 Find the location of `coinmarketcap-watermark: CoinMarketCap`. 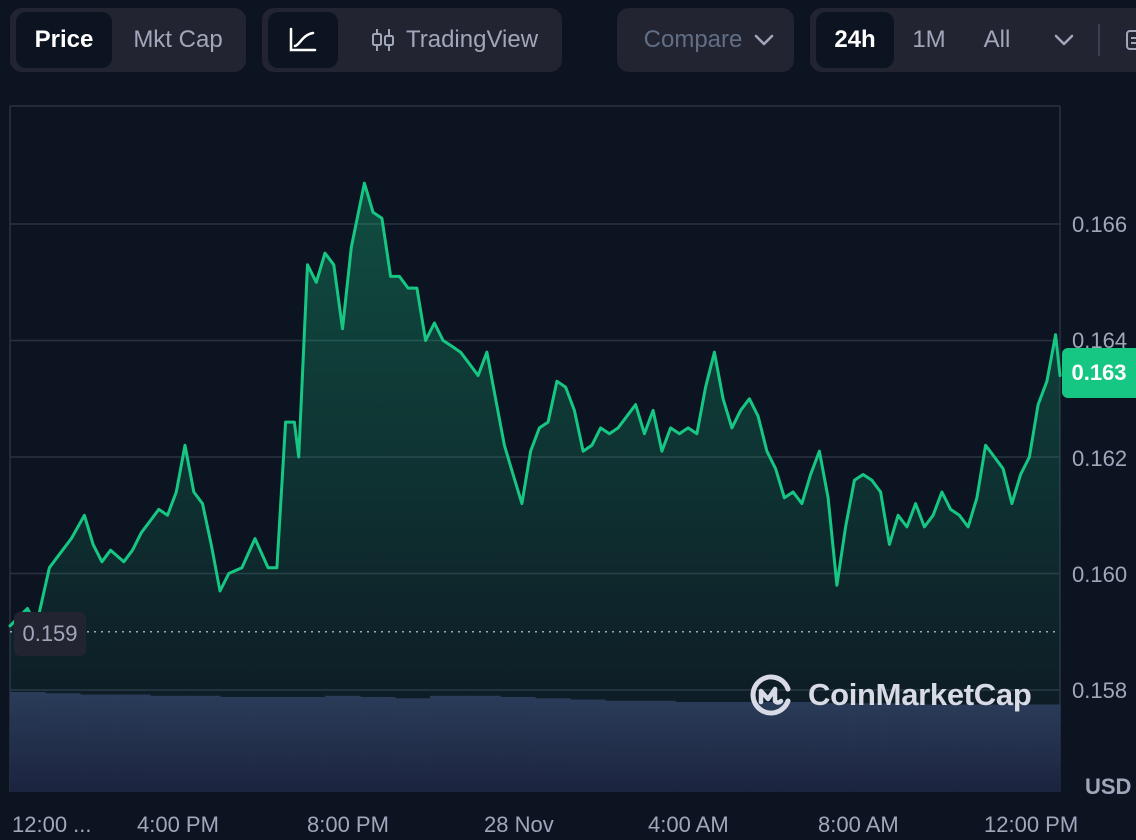

coinmarketcap-watermark: CoinMarketCap is located at coordinates (890, 695).